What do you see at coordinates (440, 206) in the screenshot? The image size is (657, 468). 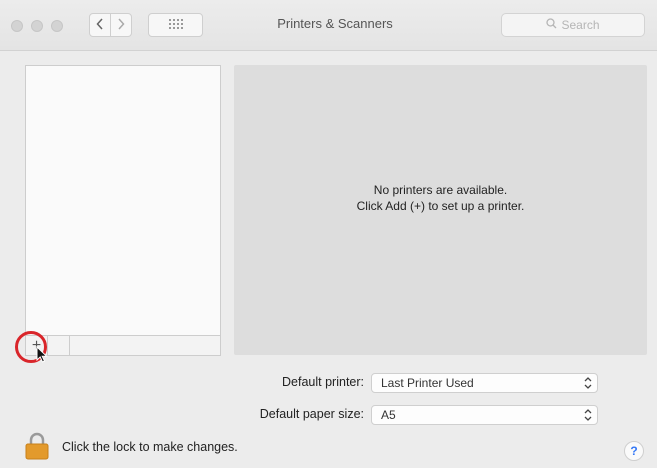 I see `add-printer-hint: Click Add (+) to set up a printer.` at bounding box center [440, 206].